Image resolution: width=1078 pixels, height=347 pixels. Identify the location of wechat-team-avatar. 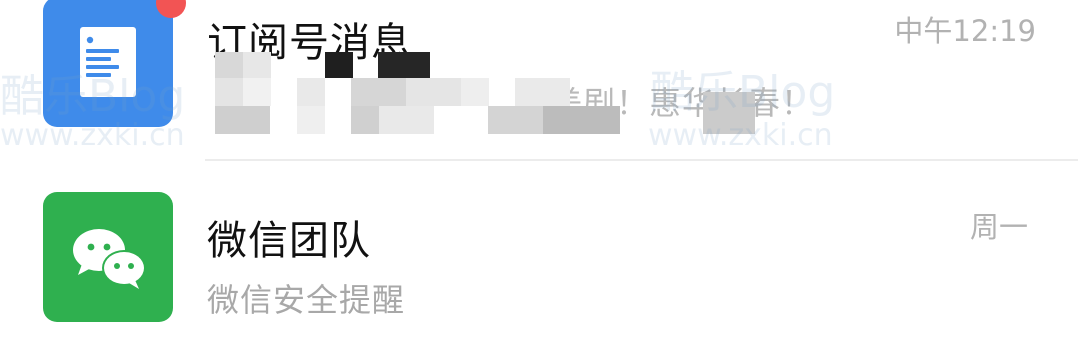
(108, 257).